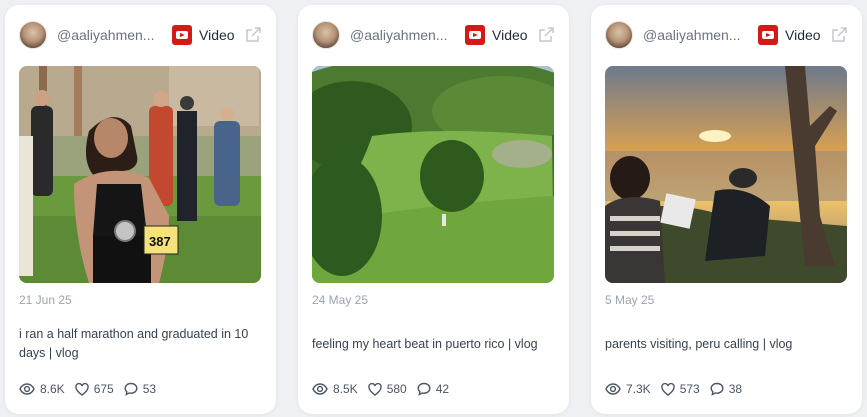 Image resolution: width=867 pixels, height=417 pixels. Describe the element at coordinates (345, 389) in the screenshot. I see `views-count: 8.5K` at that location.